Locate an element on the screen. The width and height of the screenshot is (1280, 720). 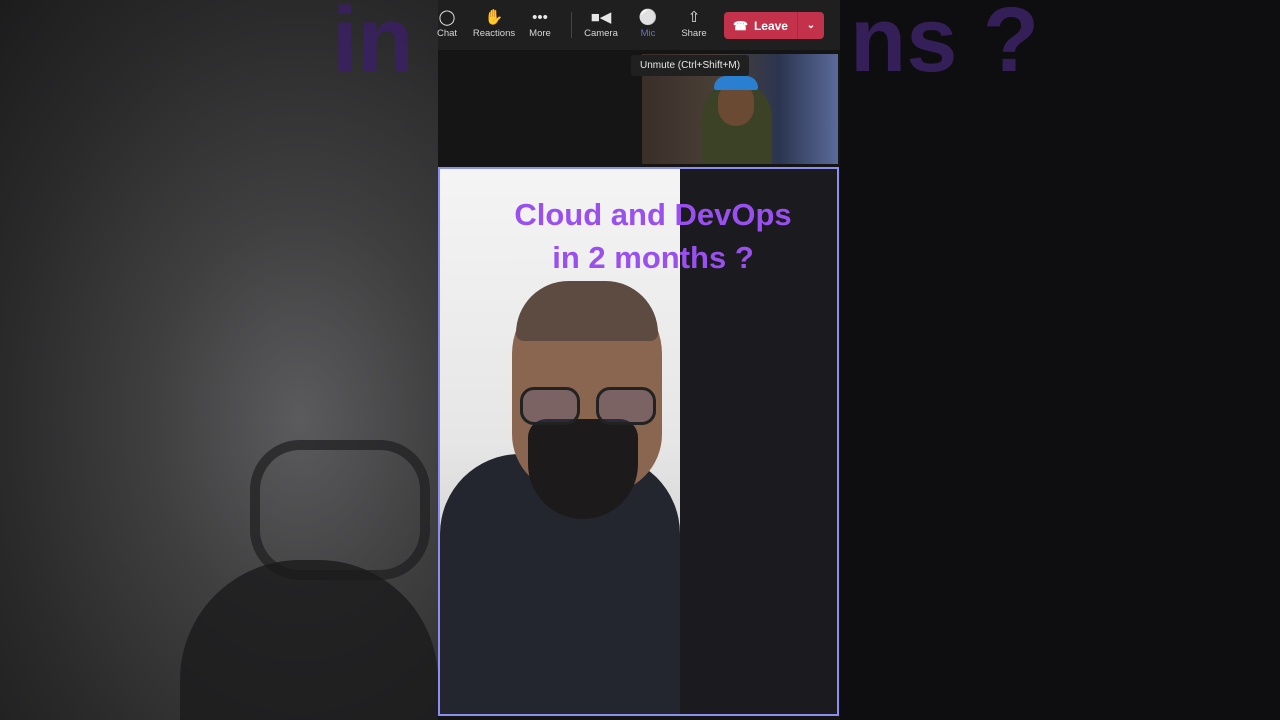
leave-label: Leave is located at coordinates (770, 25).